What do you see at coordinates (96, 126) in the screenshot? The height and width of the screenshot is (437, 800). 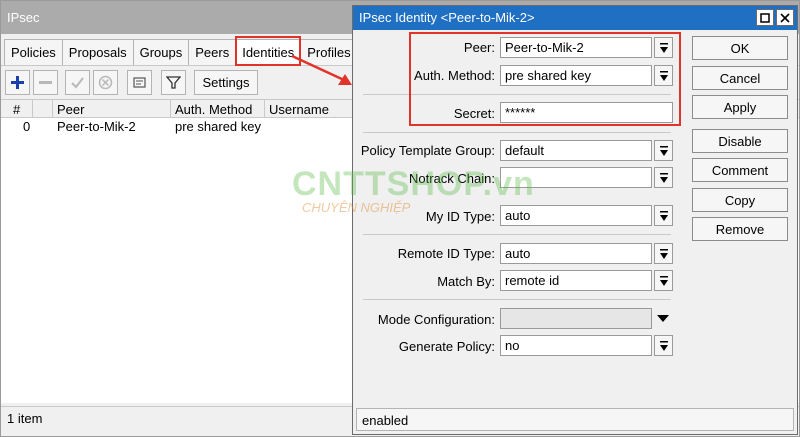 I see `row-peer: Peer-to-Mik-2` at bounding box center [96, 126].